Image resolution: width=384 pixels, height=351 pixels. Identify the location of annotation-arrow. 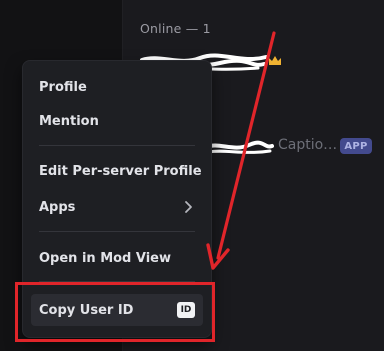
(241, 150).